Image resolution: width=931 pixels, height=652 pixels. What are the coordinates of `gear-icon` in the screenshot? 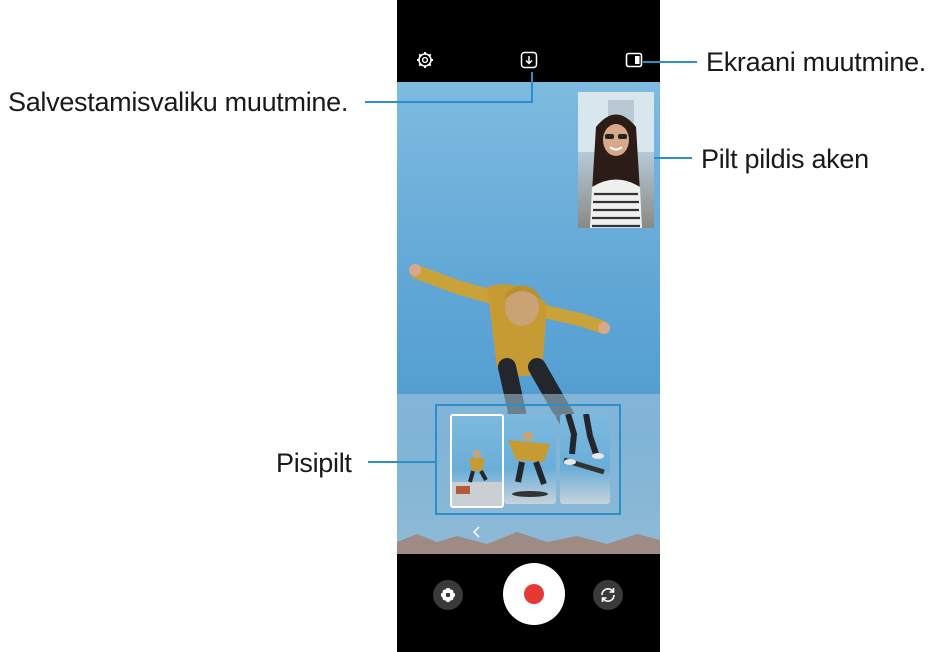 It's located at (425, 60).